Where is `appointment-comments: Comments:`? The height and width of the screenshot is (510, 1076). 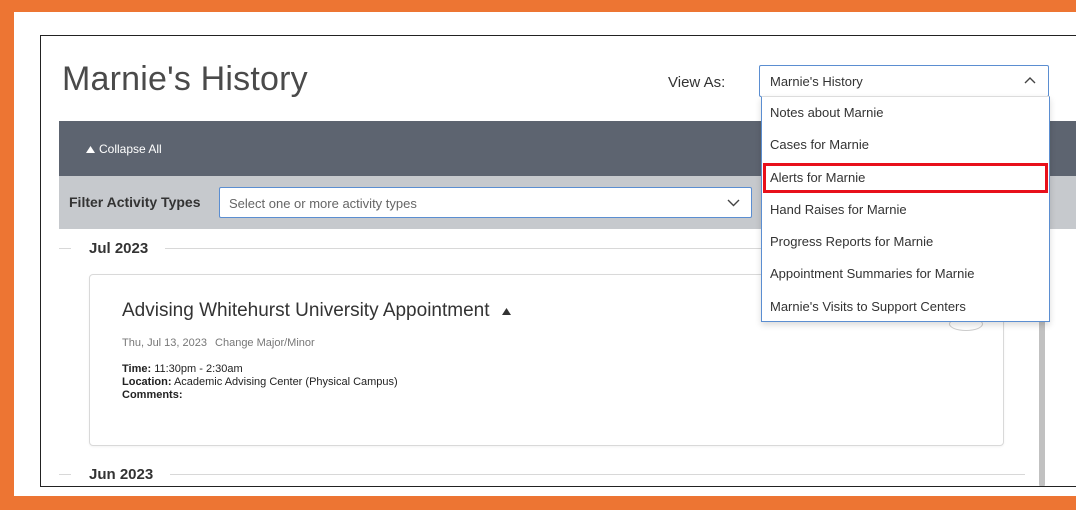
appointment-comments: Comments: is located at coordinates (152, 395).